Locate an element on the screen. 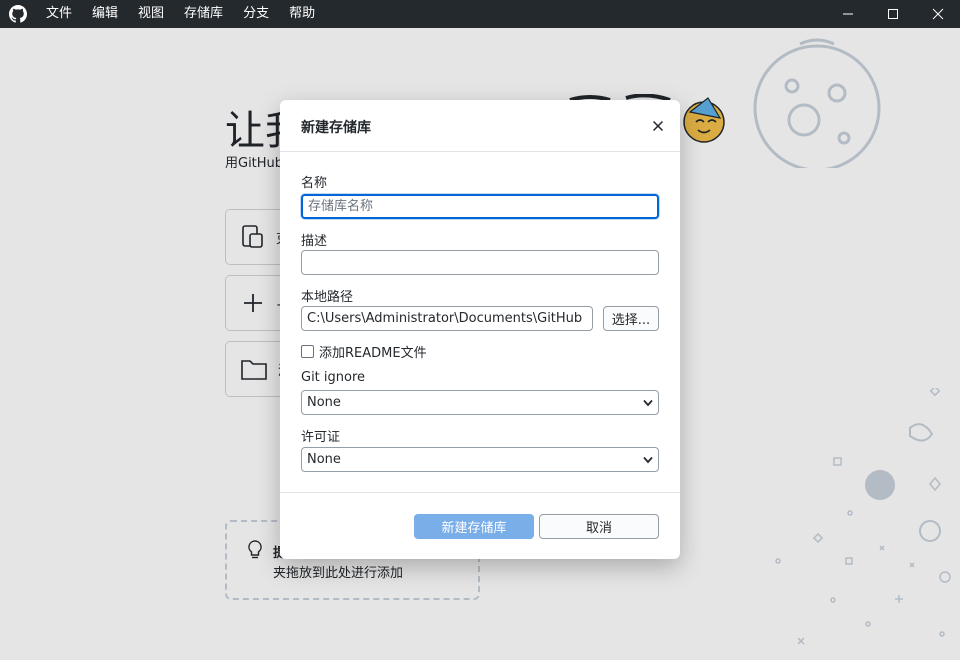 The height and width of the screenshot is (660, 960). minimize-icon is located at coordinates (847, 14).